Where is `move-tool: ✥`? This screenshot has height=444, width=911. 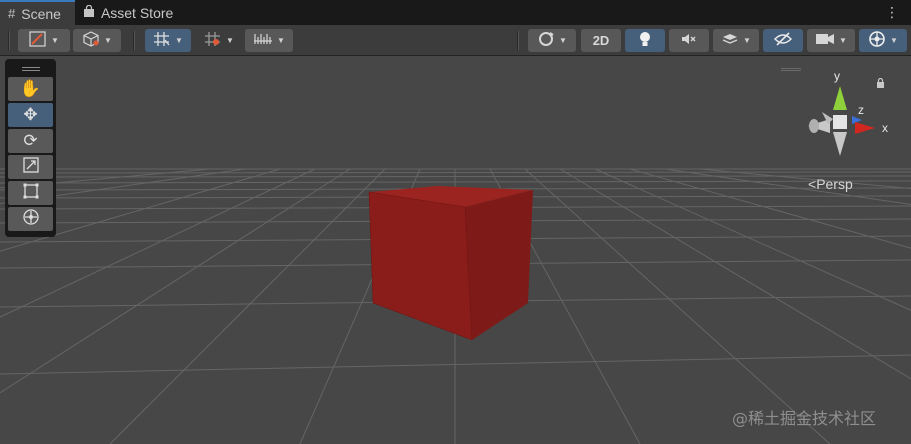
move-tool: ✥ is located at coordinates (30, 115).